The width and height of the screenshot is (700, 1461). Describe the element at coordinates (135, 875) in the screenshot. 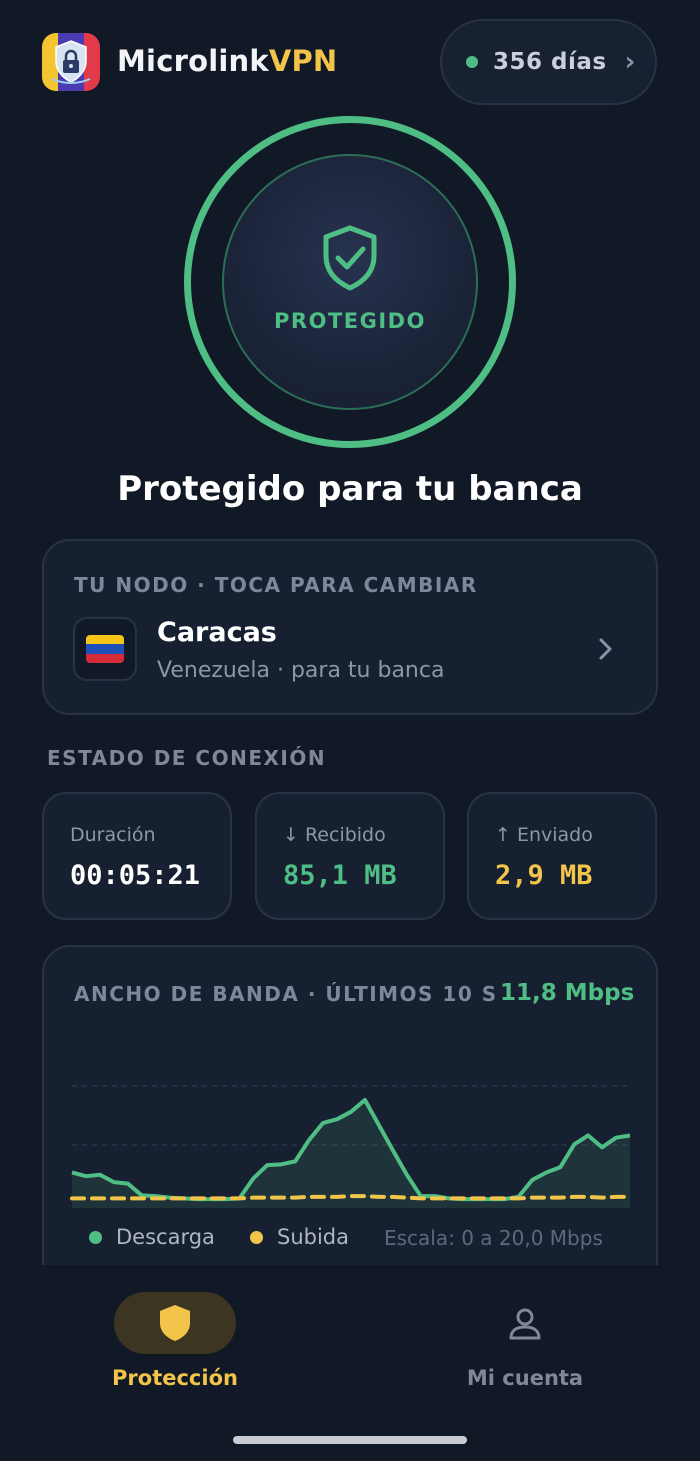

I see `duration-value: 00:05:21` at that location.